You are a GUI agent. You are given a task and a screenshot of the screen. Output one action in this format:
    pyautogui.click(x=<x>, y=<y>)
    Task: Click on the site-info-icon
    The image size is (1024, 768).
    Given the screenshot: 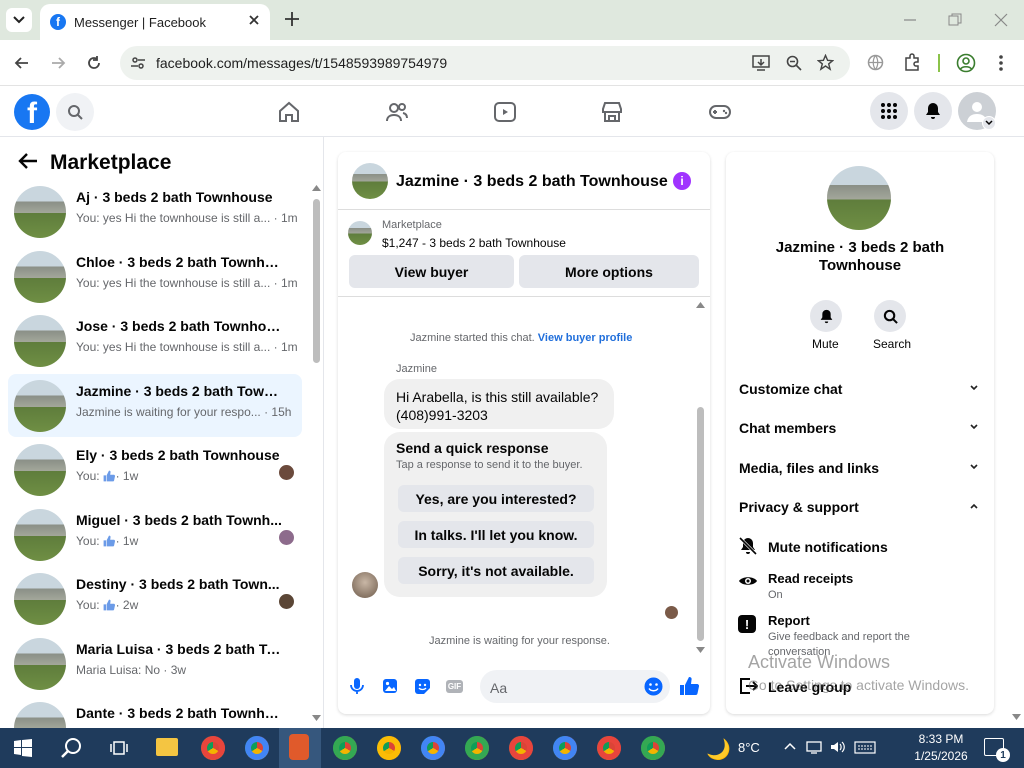 What is the action you would take?
    pyautogui.click(x=138, y=63)
    